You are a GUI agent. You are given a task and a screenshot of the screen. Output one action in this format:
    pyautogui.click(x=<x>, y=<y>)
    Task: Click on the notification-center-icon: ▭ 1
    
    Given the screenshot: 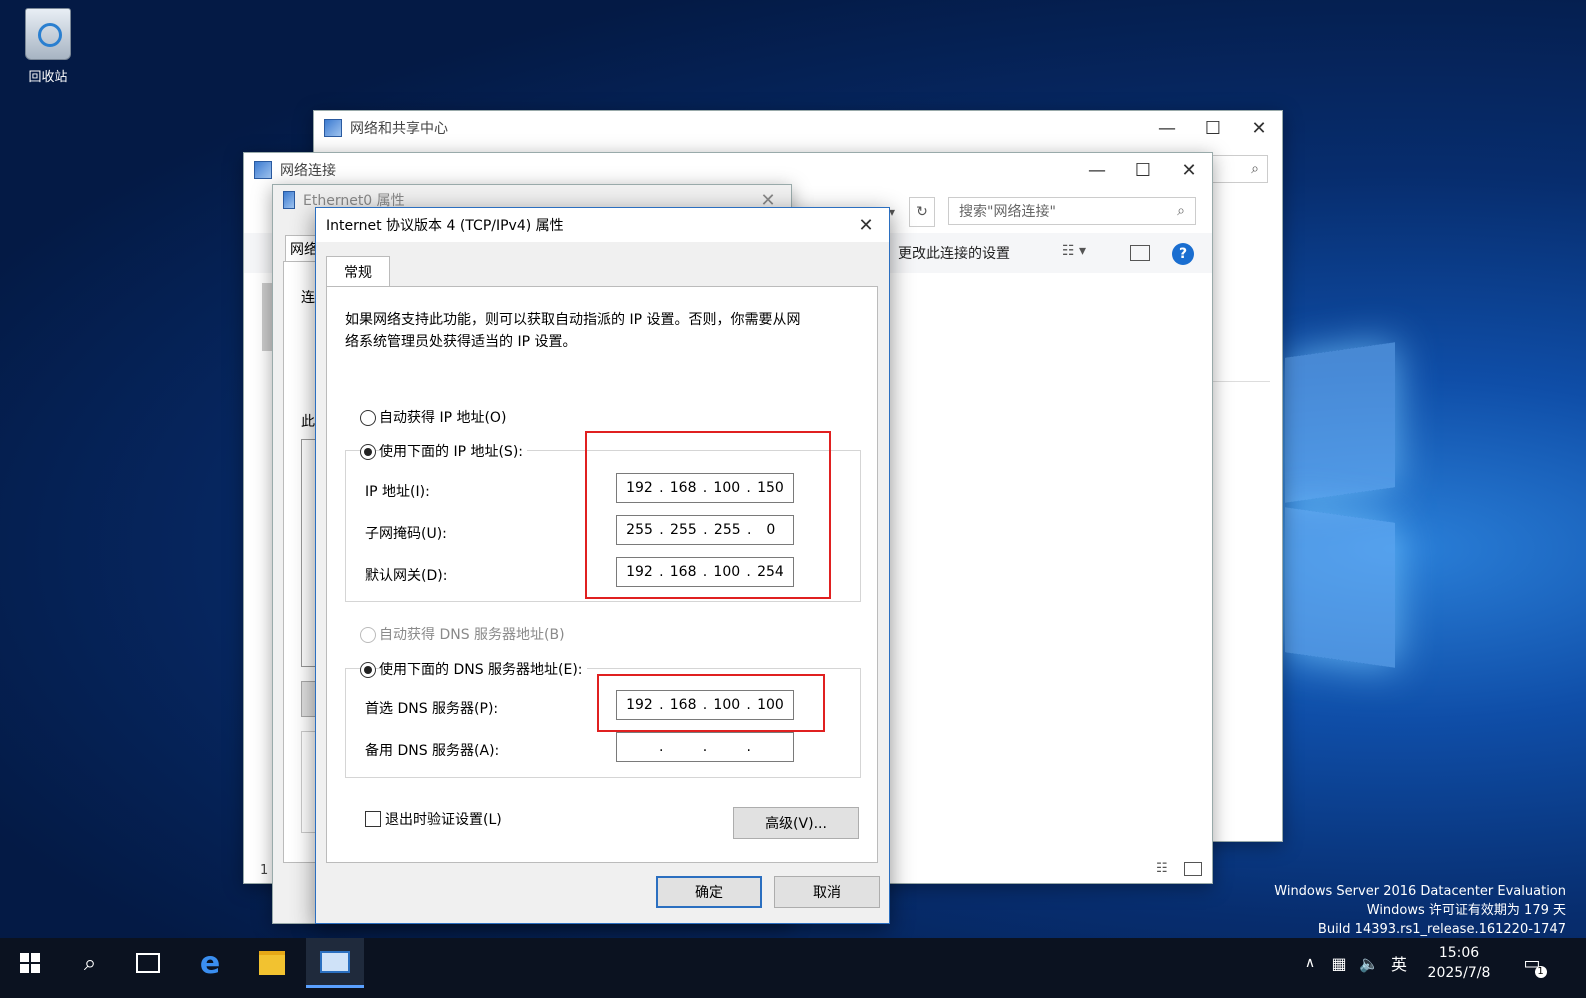 What is the action you would take?
    pyautogui.click(x=1532, y=963)
    